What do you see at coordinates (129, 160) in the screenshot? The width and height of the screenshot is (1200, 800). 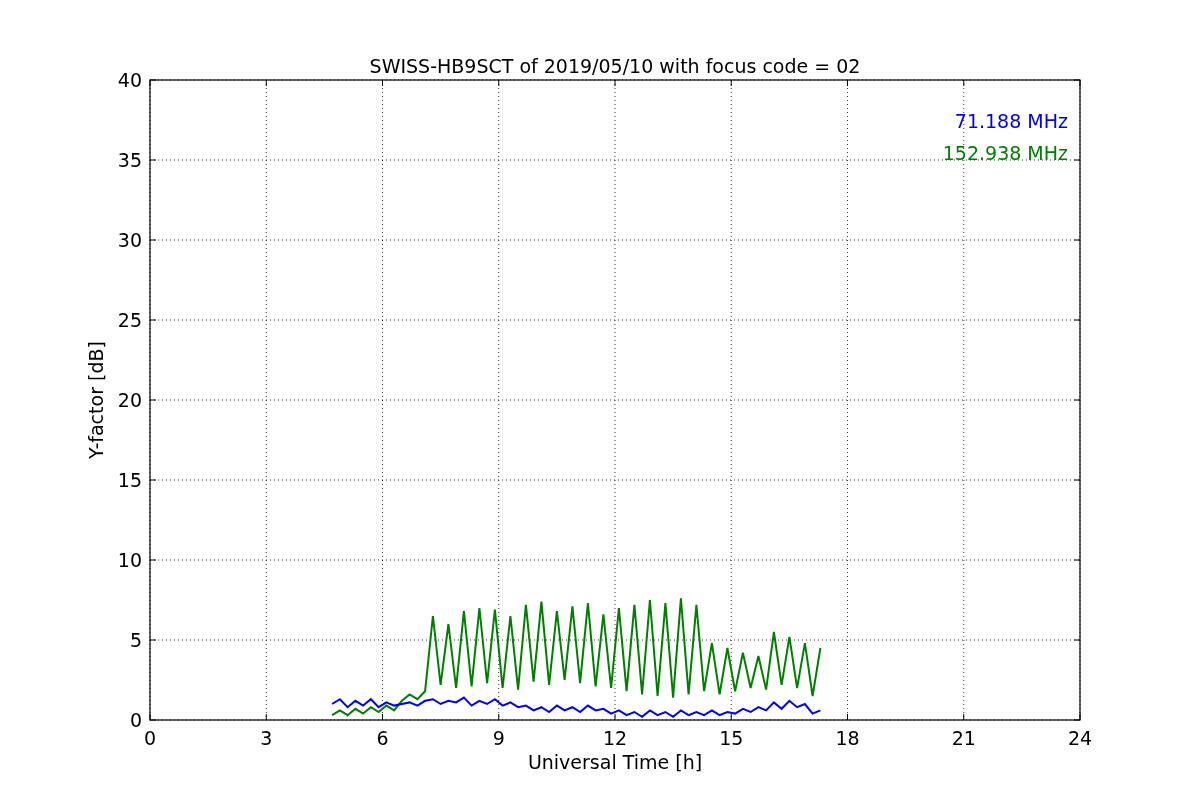 I see `y-tick-label: 35` at bounding box center [129, 160].